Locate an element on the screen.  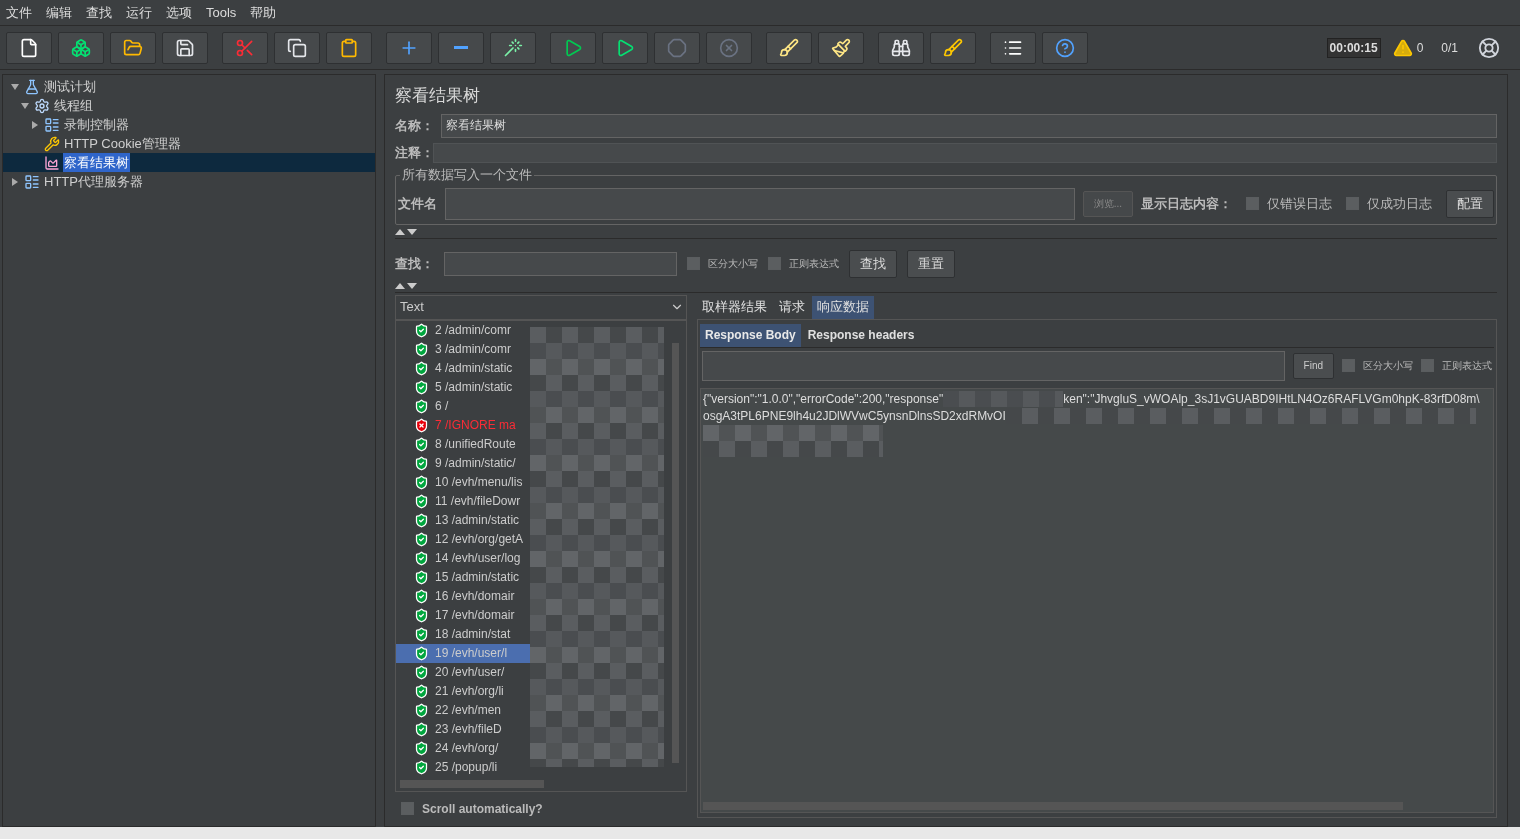
result-item: 25 /popup/li is located at coordinates (463, 767).